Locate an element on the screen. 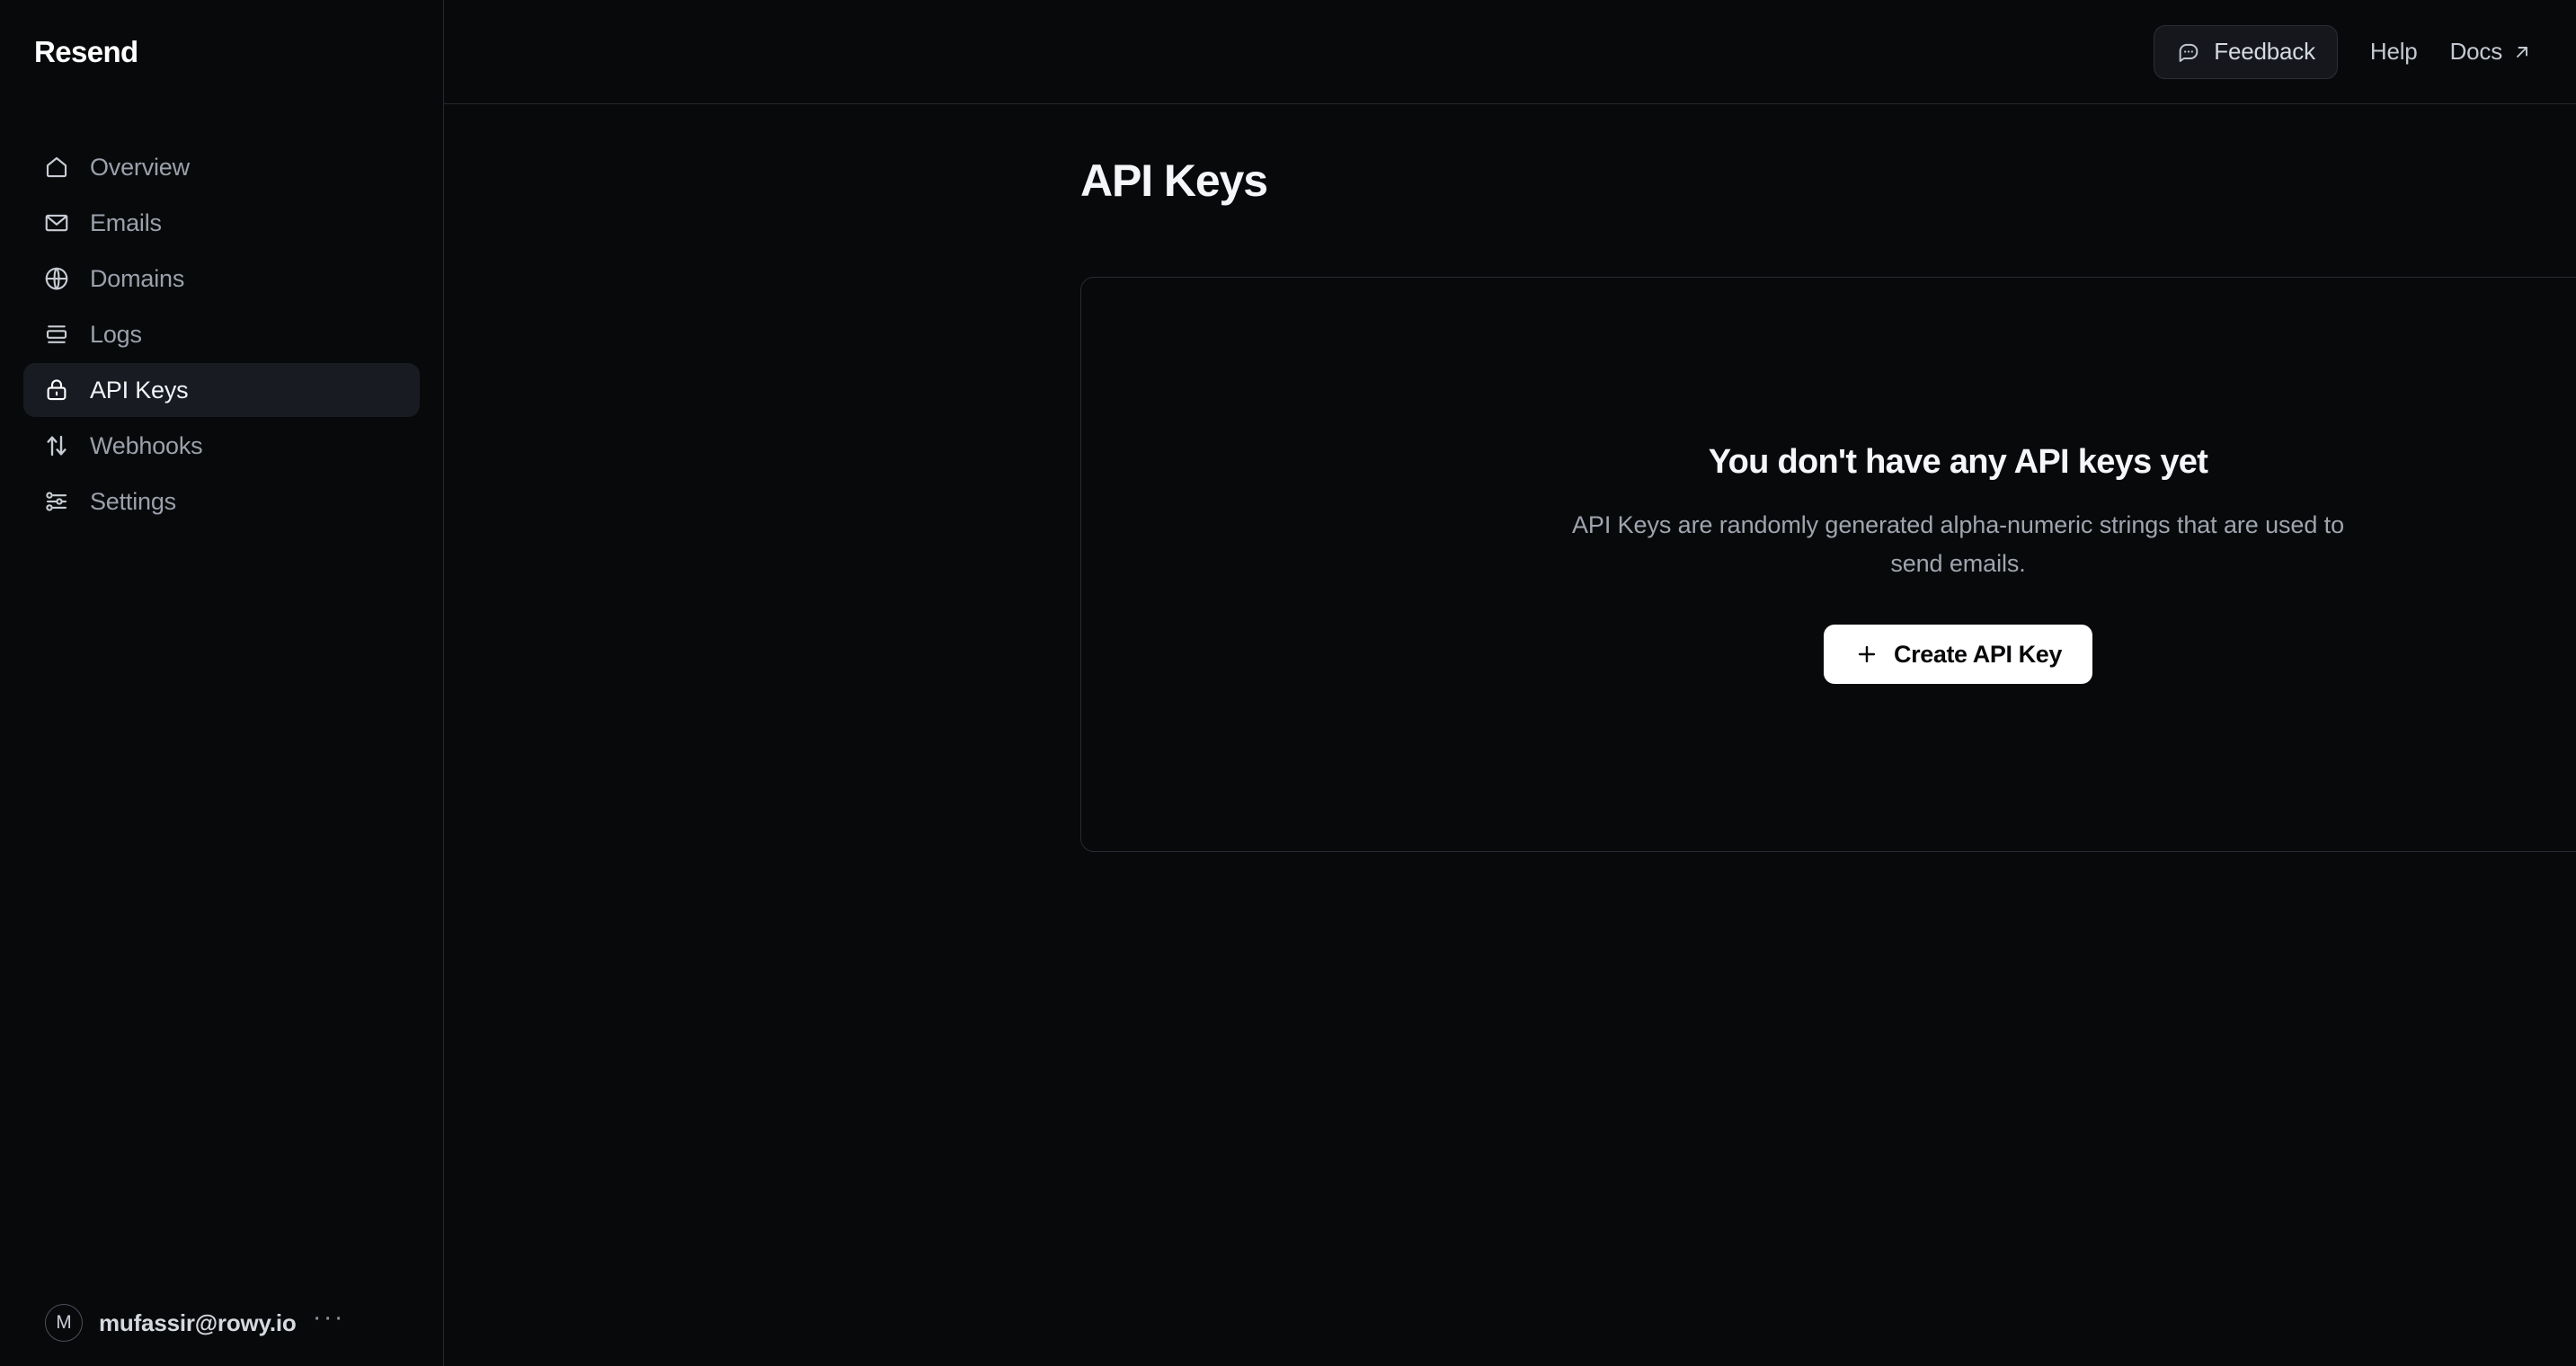 The image size is (2576, 1366). help-link-label: Help is located at coordinates (2393, 51).